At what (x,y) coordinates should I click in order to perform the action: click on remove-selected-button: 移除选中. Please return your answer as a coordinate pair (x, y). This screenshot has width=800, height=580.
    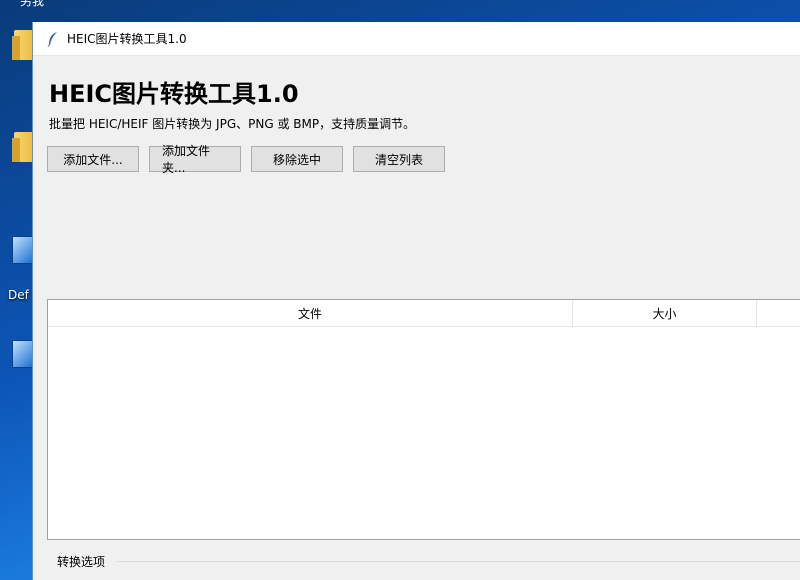
    Looking at the image, I should click on (297, 159).